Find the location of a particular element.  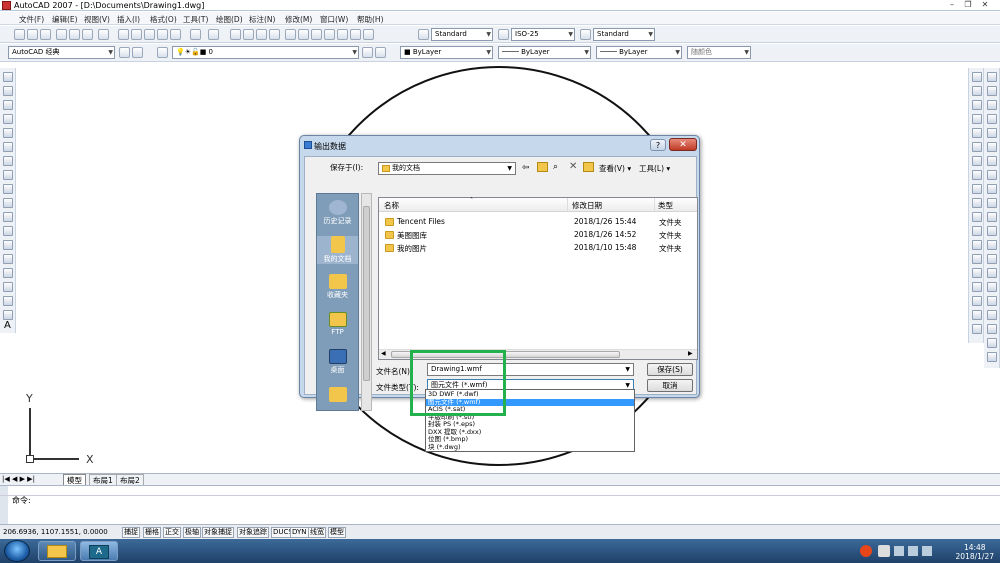

layer-manager-icon is located at coordinates (162, 52).